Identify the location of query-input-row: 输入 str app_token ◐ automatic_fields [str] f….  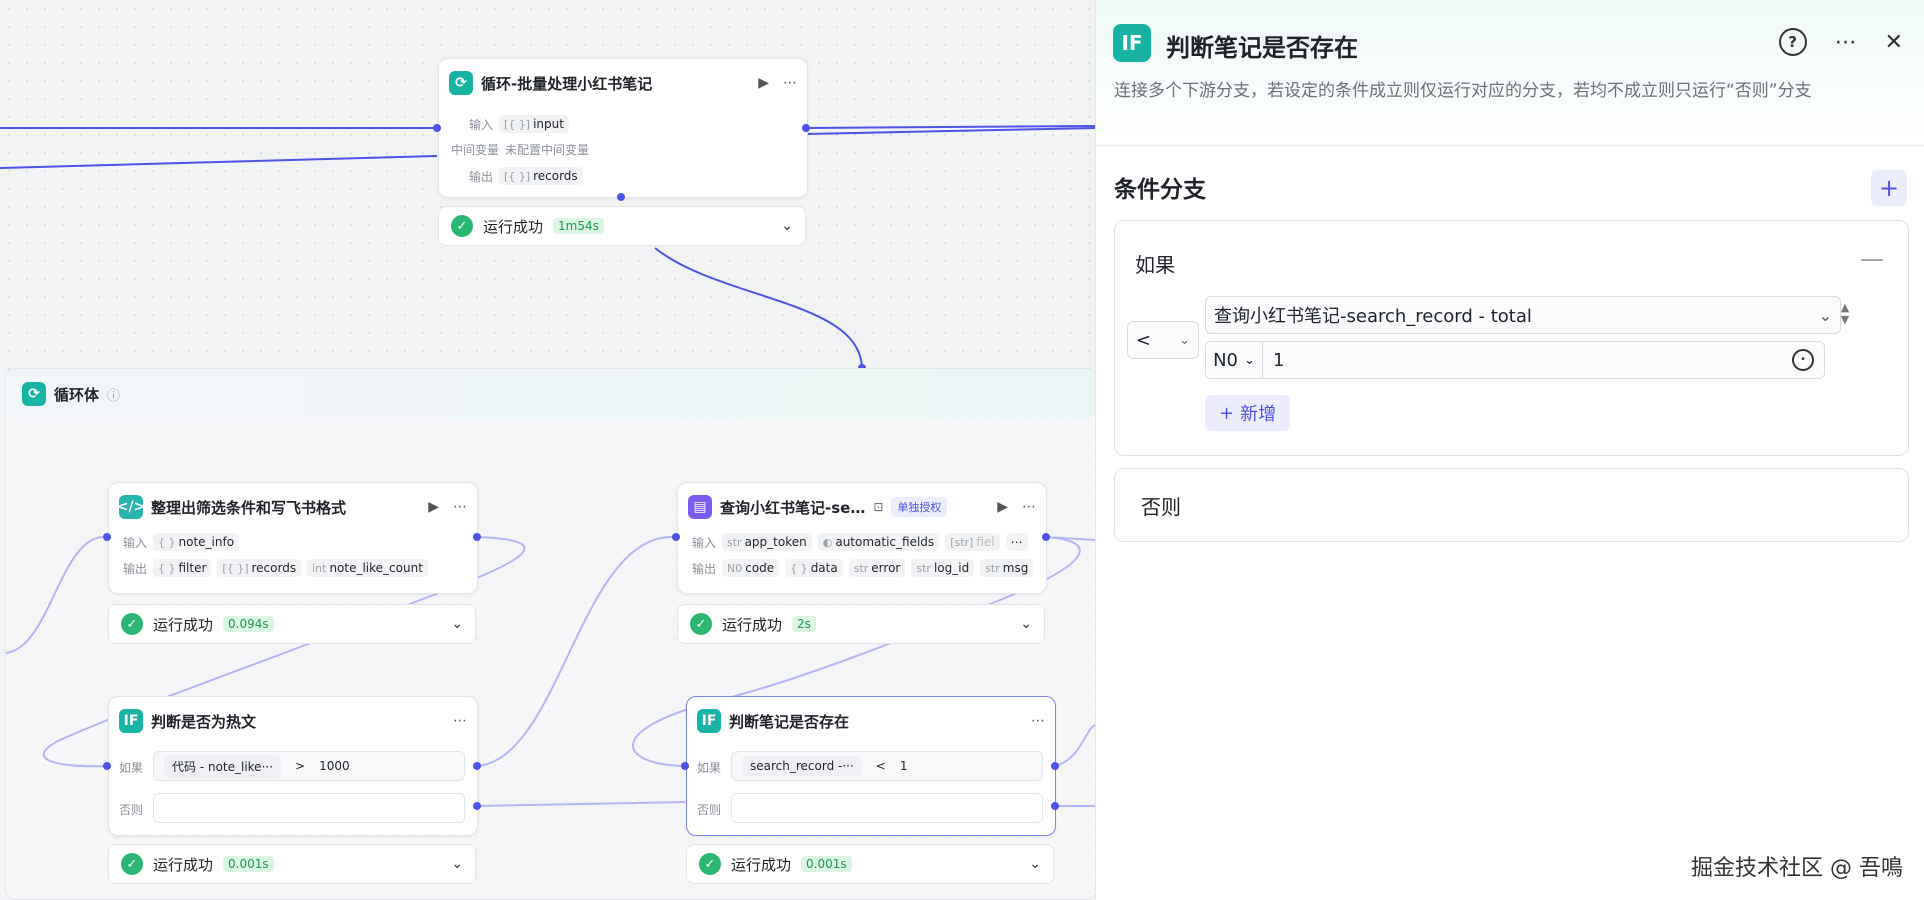
(855, 542).